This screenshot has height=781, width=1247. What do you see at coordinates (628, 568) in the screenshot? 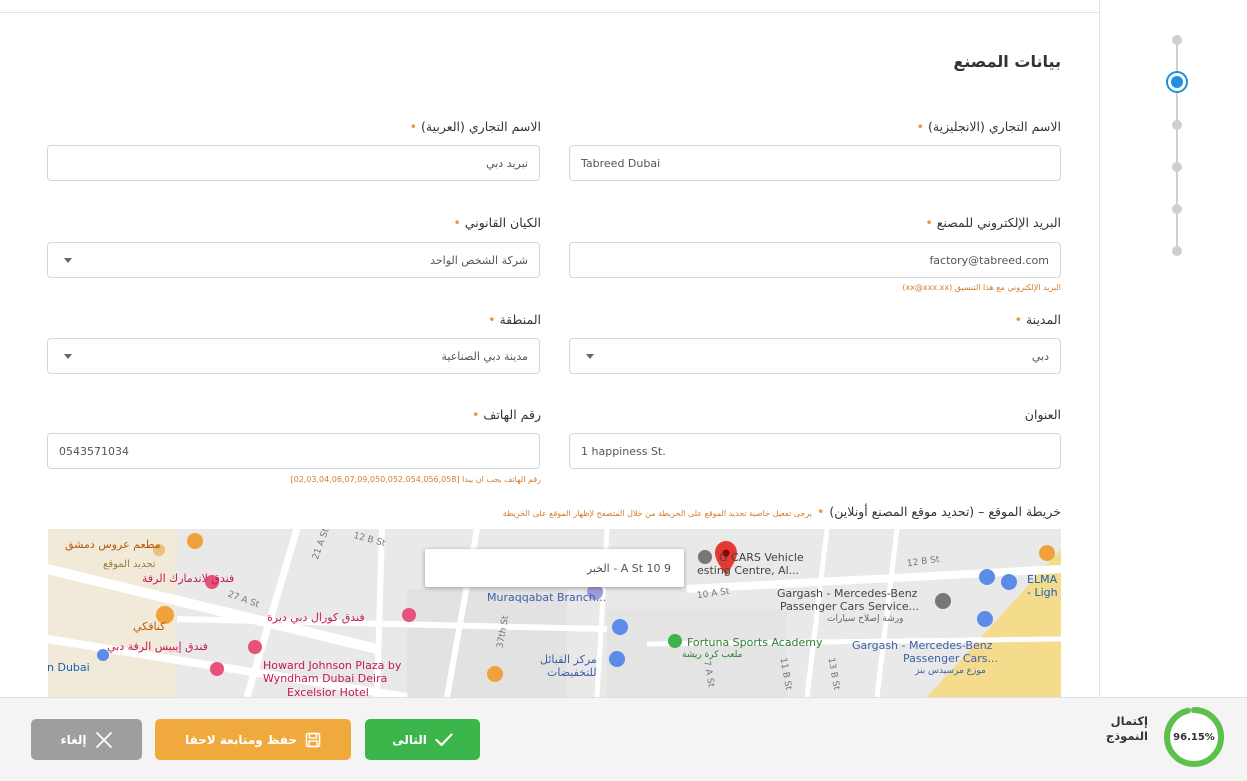
I see `map-search-value: 9 A St 10 - الخبر` at bounding box center [628, 568].